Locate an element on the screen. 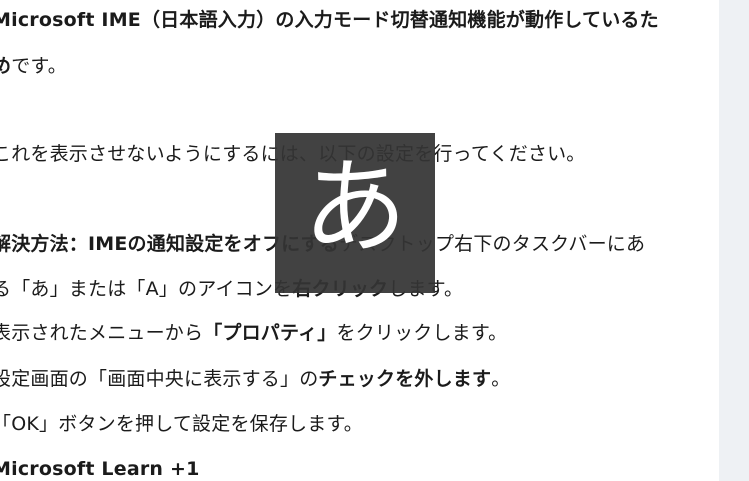 This screenshot has width=749, height=481. step4-line: 「OK」ボタンを押して設定を保存します。 is located at coordinates (181, 424).